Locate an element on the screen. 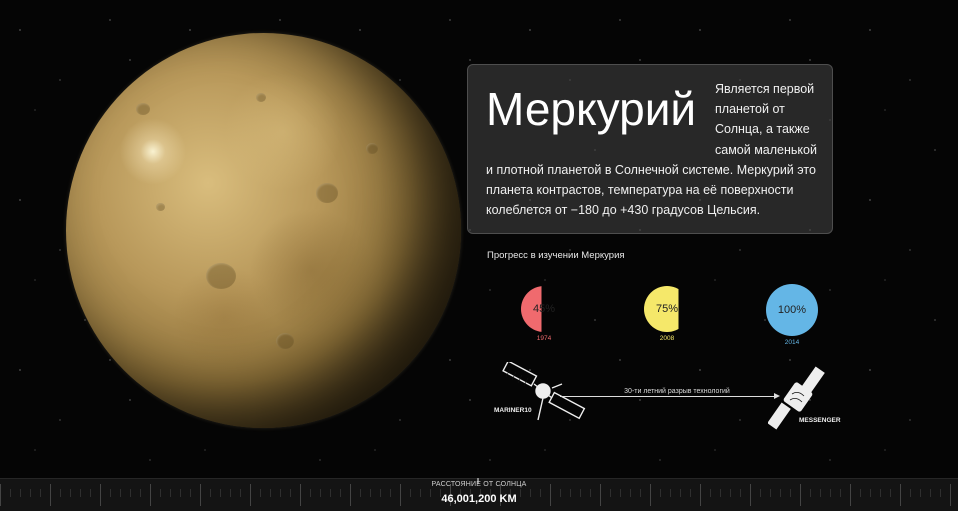  progress-percent: 100% is located at coordinates (792, 310).